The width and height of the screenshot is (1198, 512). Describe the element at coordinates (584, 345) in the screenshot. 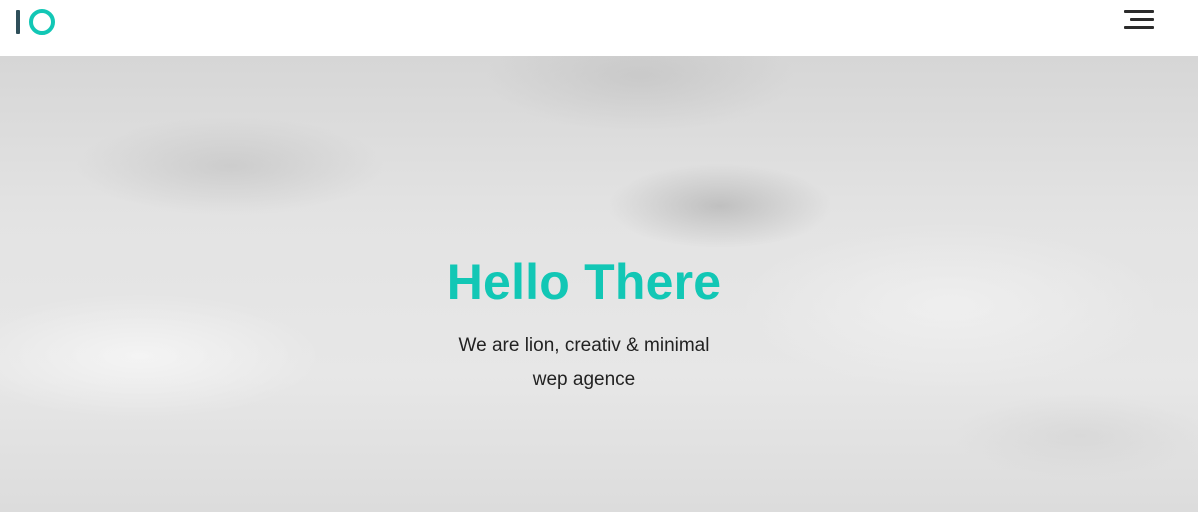

I see `hero-subtitle-line-1: We are lion, creativ & minimal` at that location.